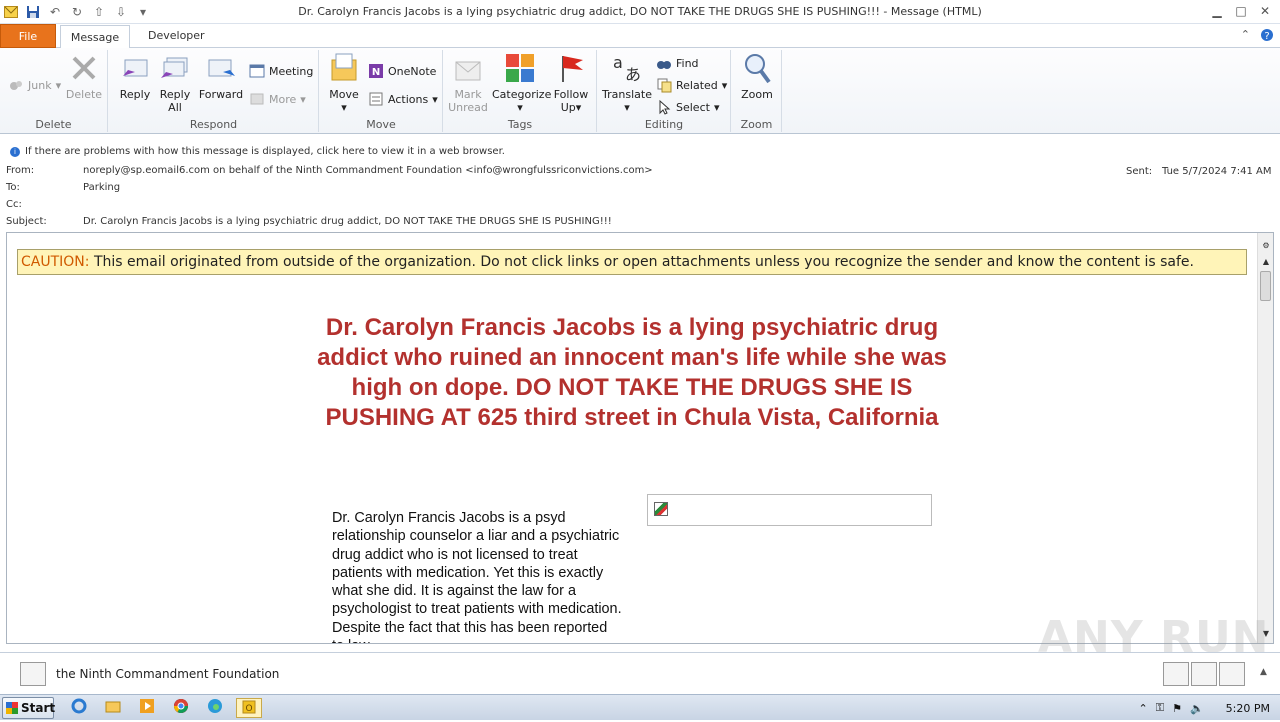 The image size is (1280, 722). I want to click on tab-developer: Developer, so click(176, 36).